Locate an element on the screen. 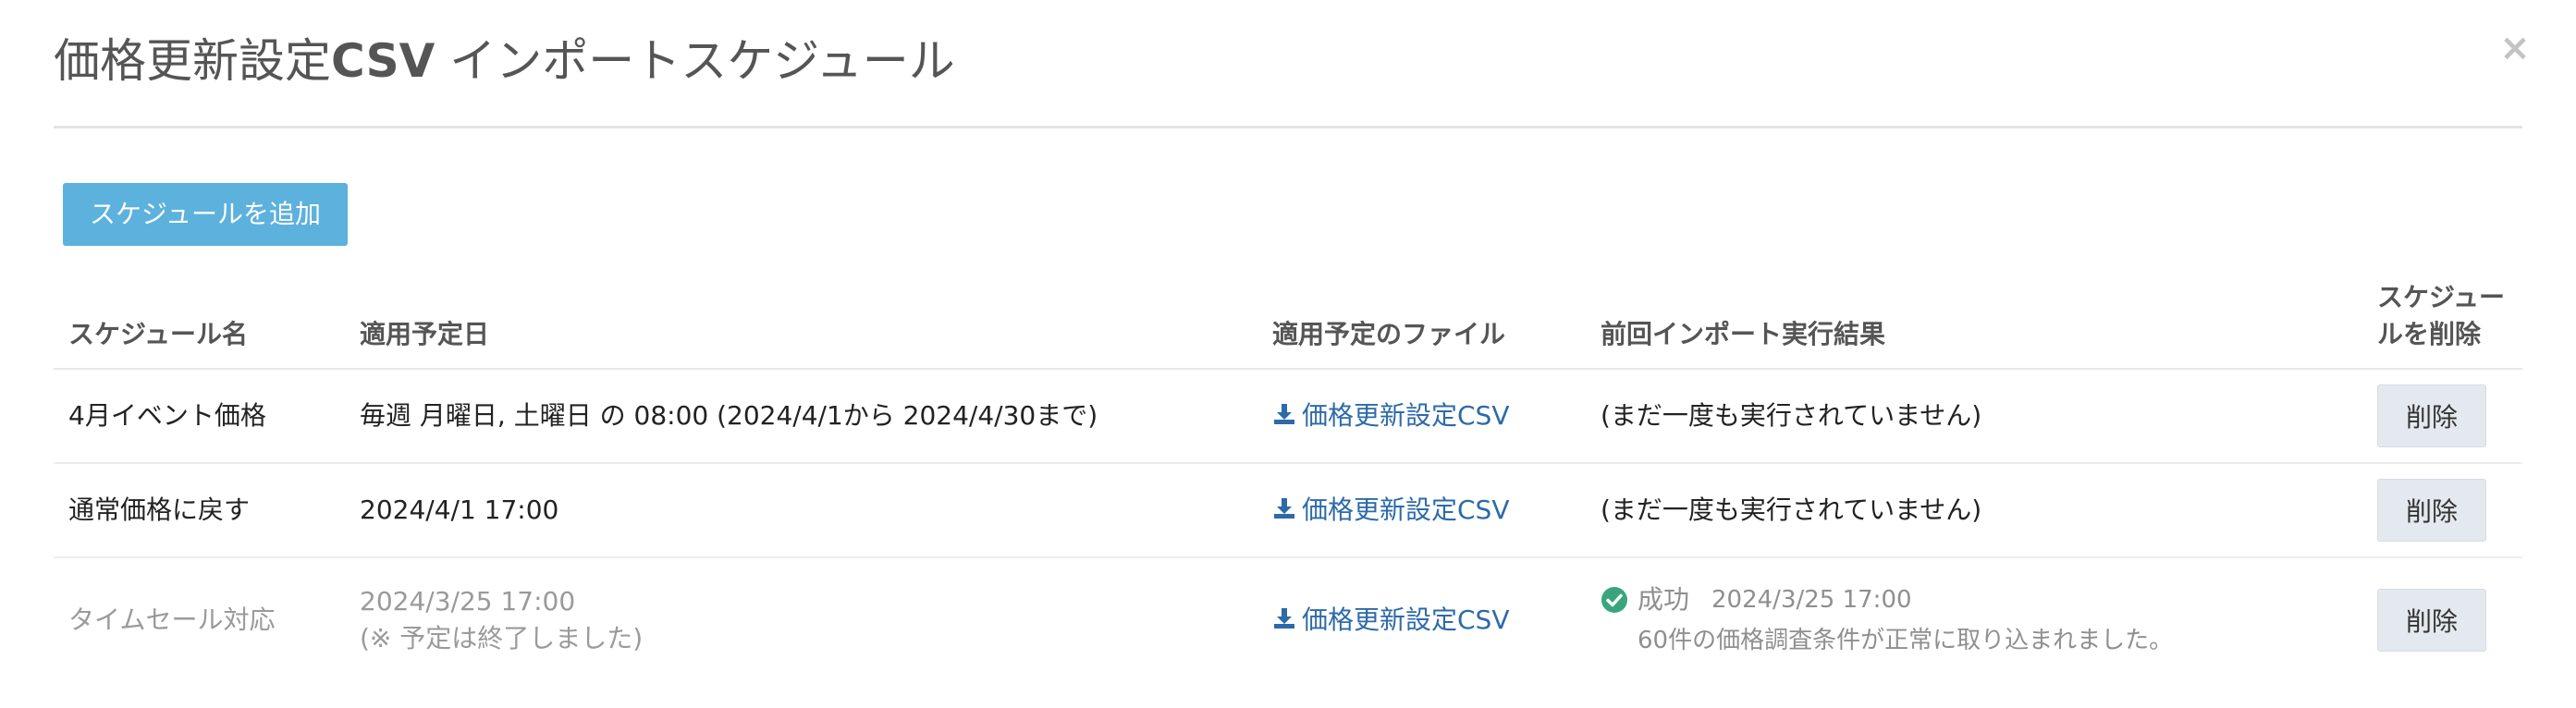 The image size is (2576, 708). close-icon: × is located at coordinates (2514, 48).